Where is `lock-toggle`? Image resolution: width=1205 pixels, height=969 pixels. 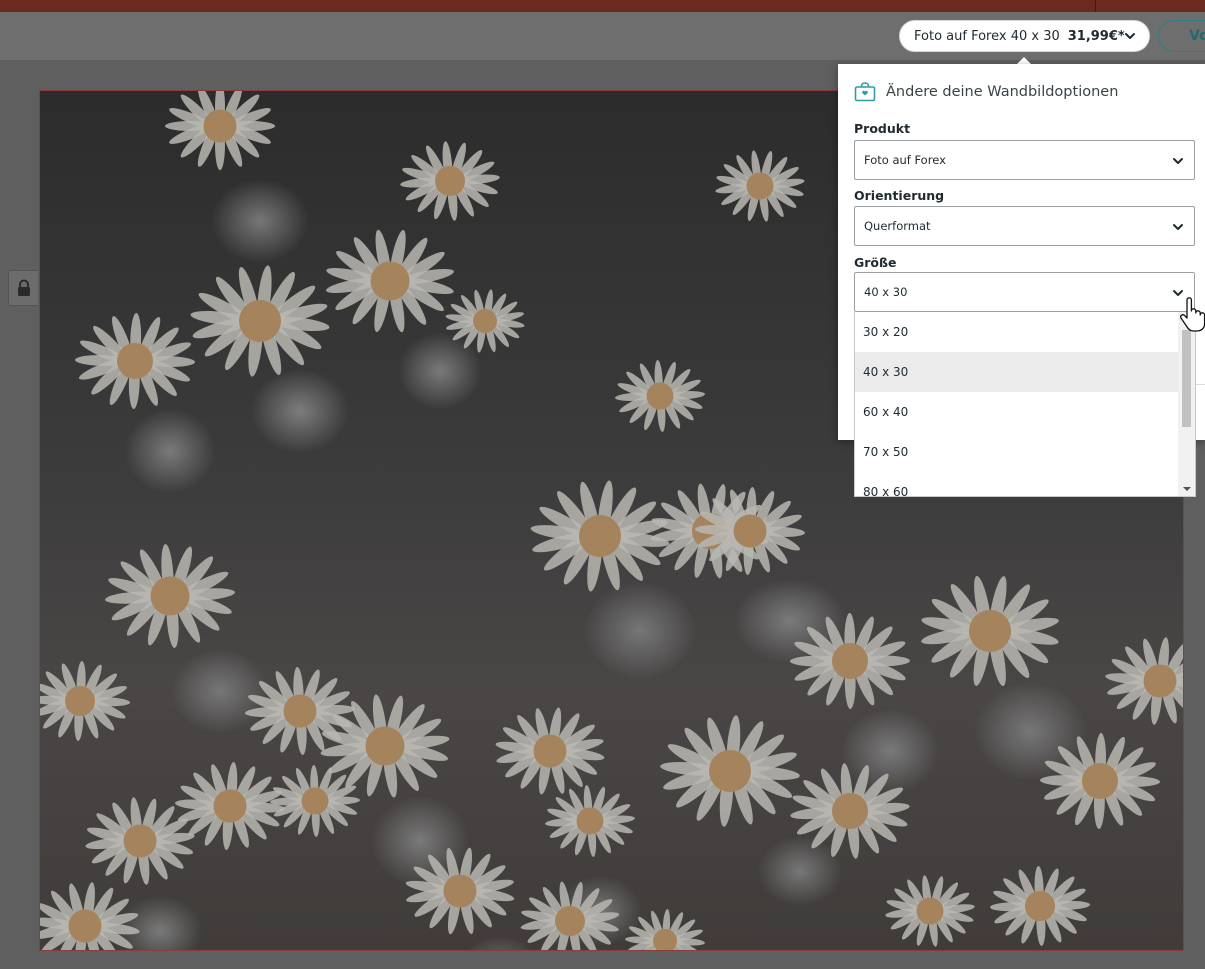 lock-toggle is located at coordinates (23, 288).